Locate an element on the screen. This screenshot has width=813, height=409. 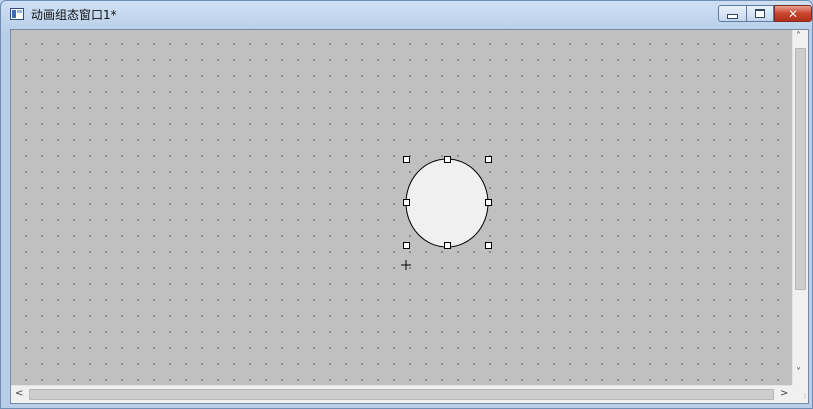
selected-ellipse is located at coordinates (447, 203).